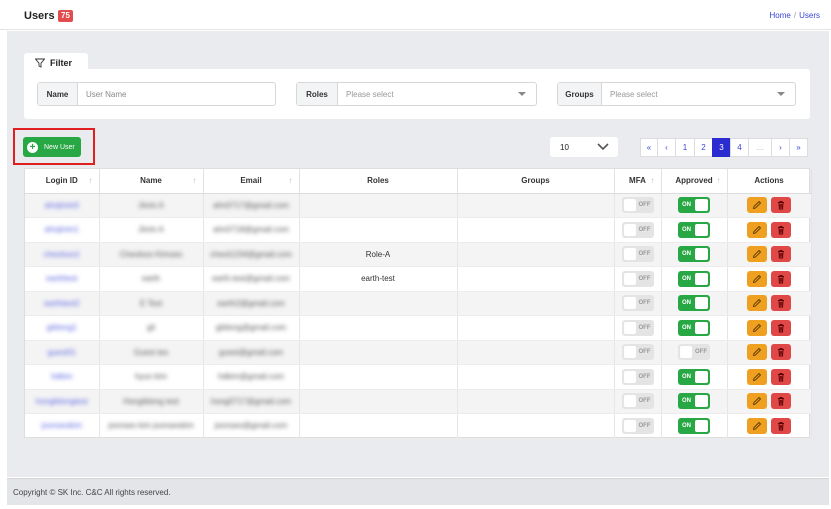 The width and height of the screenshot is (831, 509). I want to click on page-prev-button: ‹, so click(666, 147).